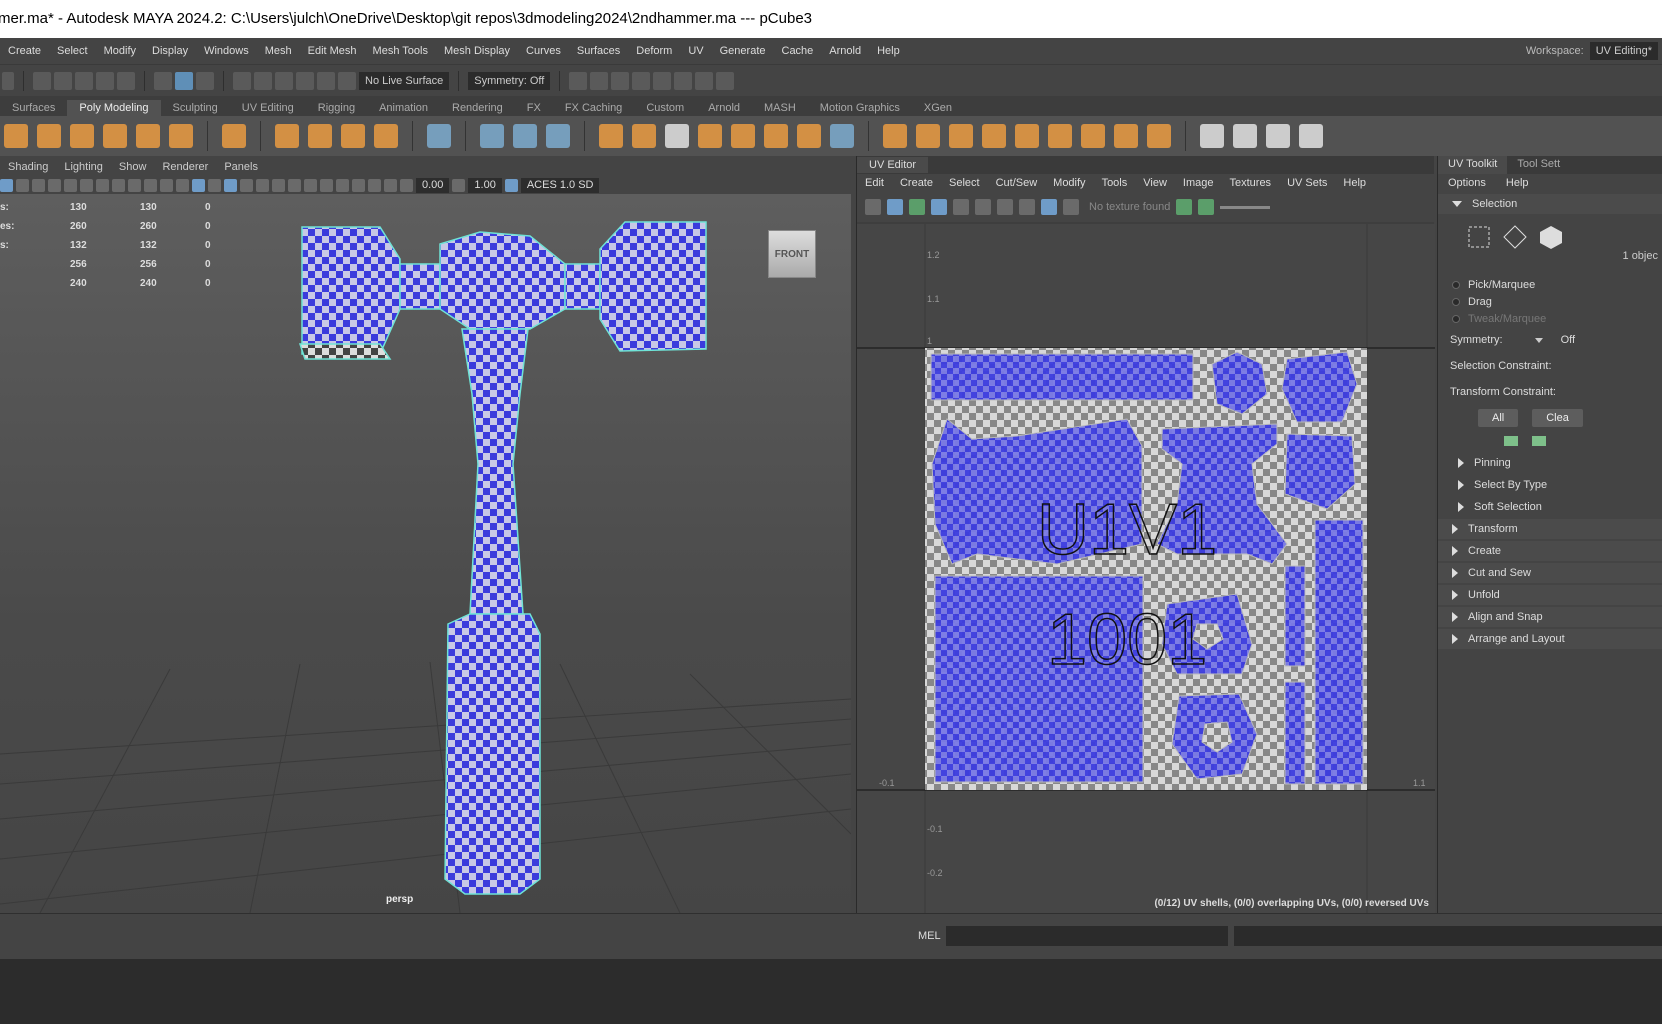  I want to click on uv-auto-icon, so click(1278, 136).